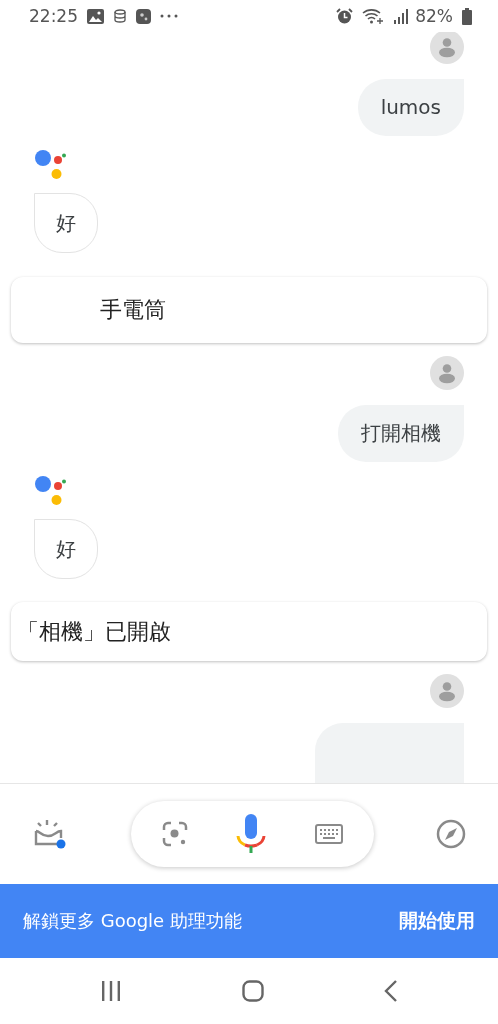 This screenshot has height=1024, width=498. I want to click on inbox-icon, so click(50, 834).